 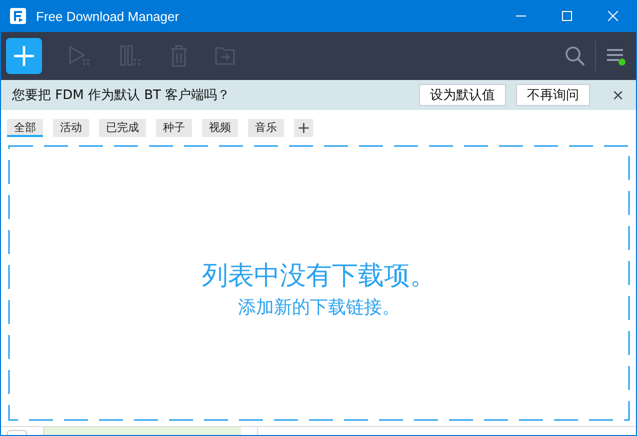 What do you see at coordinates (220, 128) in the screenshot?
I see `filter-tab: 视频` at bounding box center [220, 128].